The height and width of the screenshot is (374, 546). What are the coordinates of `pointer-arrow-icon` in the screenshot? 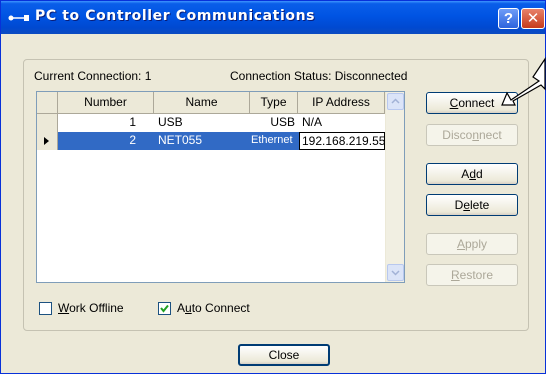 It's located at (523, 81).